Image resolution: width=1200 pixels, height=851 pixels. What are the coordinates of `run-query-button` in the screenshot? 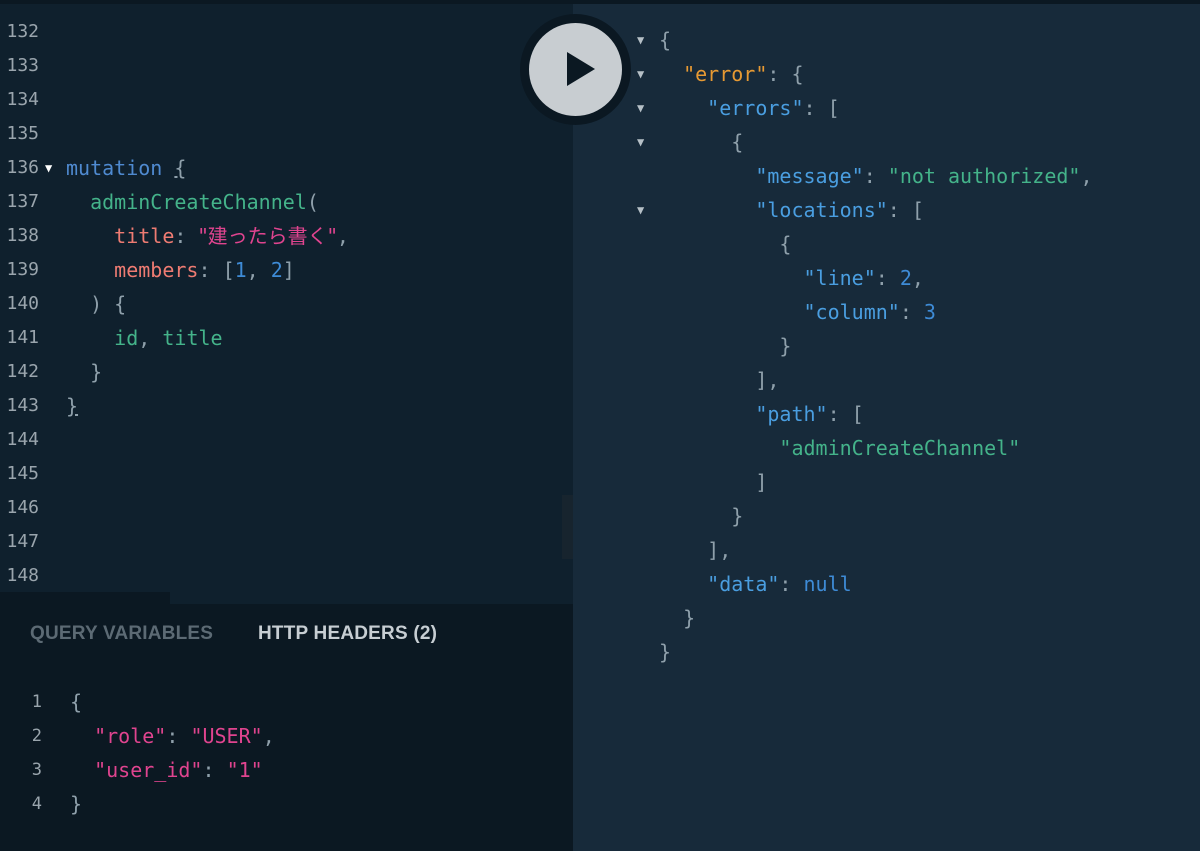 It's located at (575, 69).